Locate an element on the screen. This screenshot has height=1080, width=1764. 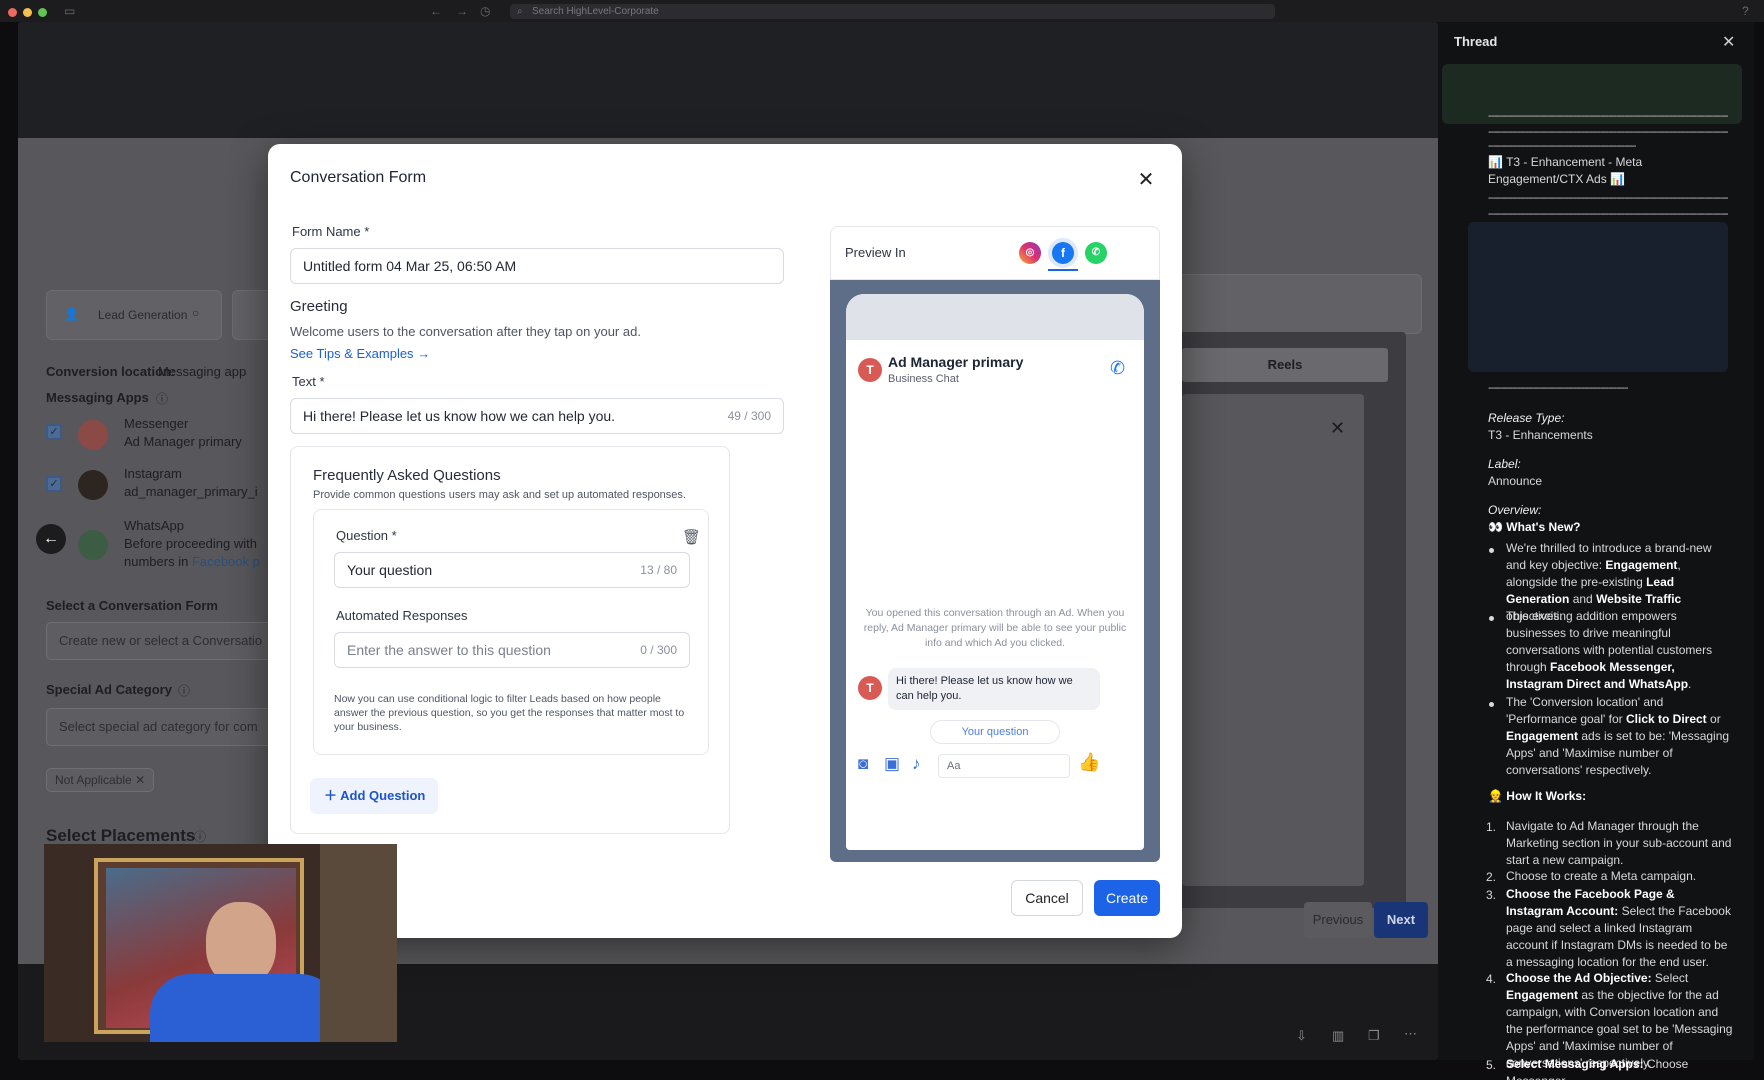
release-type-label: Release Type: is located at coordinates (1526, 418).